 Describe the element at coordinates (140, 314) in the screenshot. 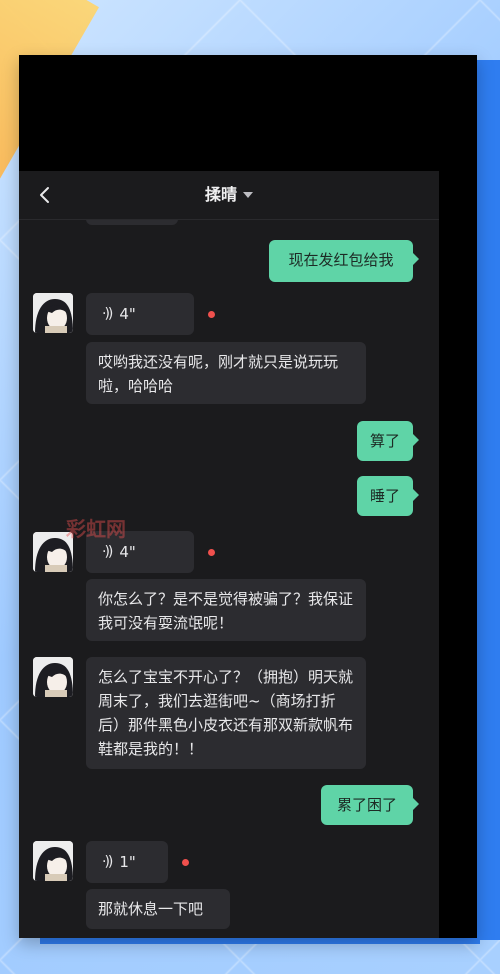

I see `voice-message: ·)) 4"` at that location.